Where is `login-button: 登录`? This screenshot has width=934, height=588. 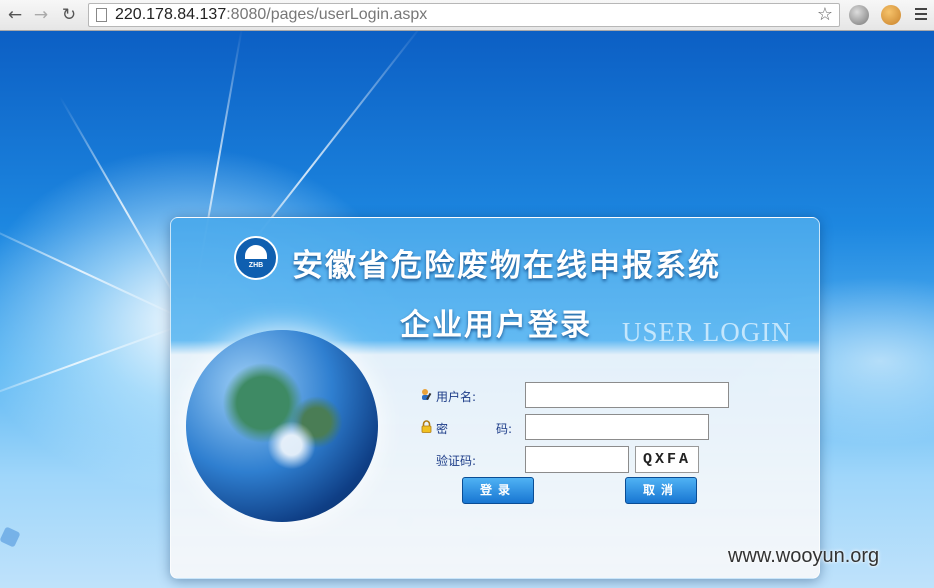 login-button: 登录 is located at coordinates (498, 490).